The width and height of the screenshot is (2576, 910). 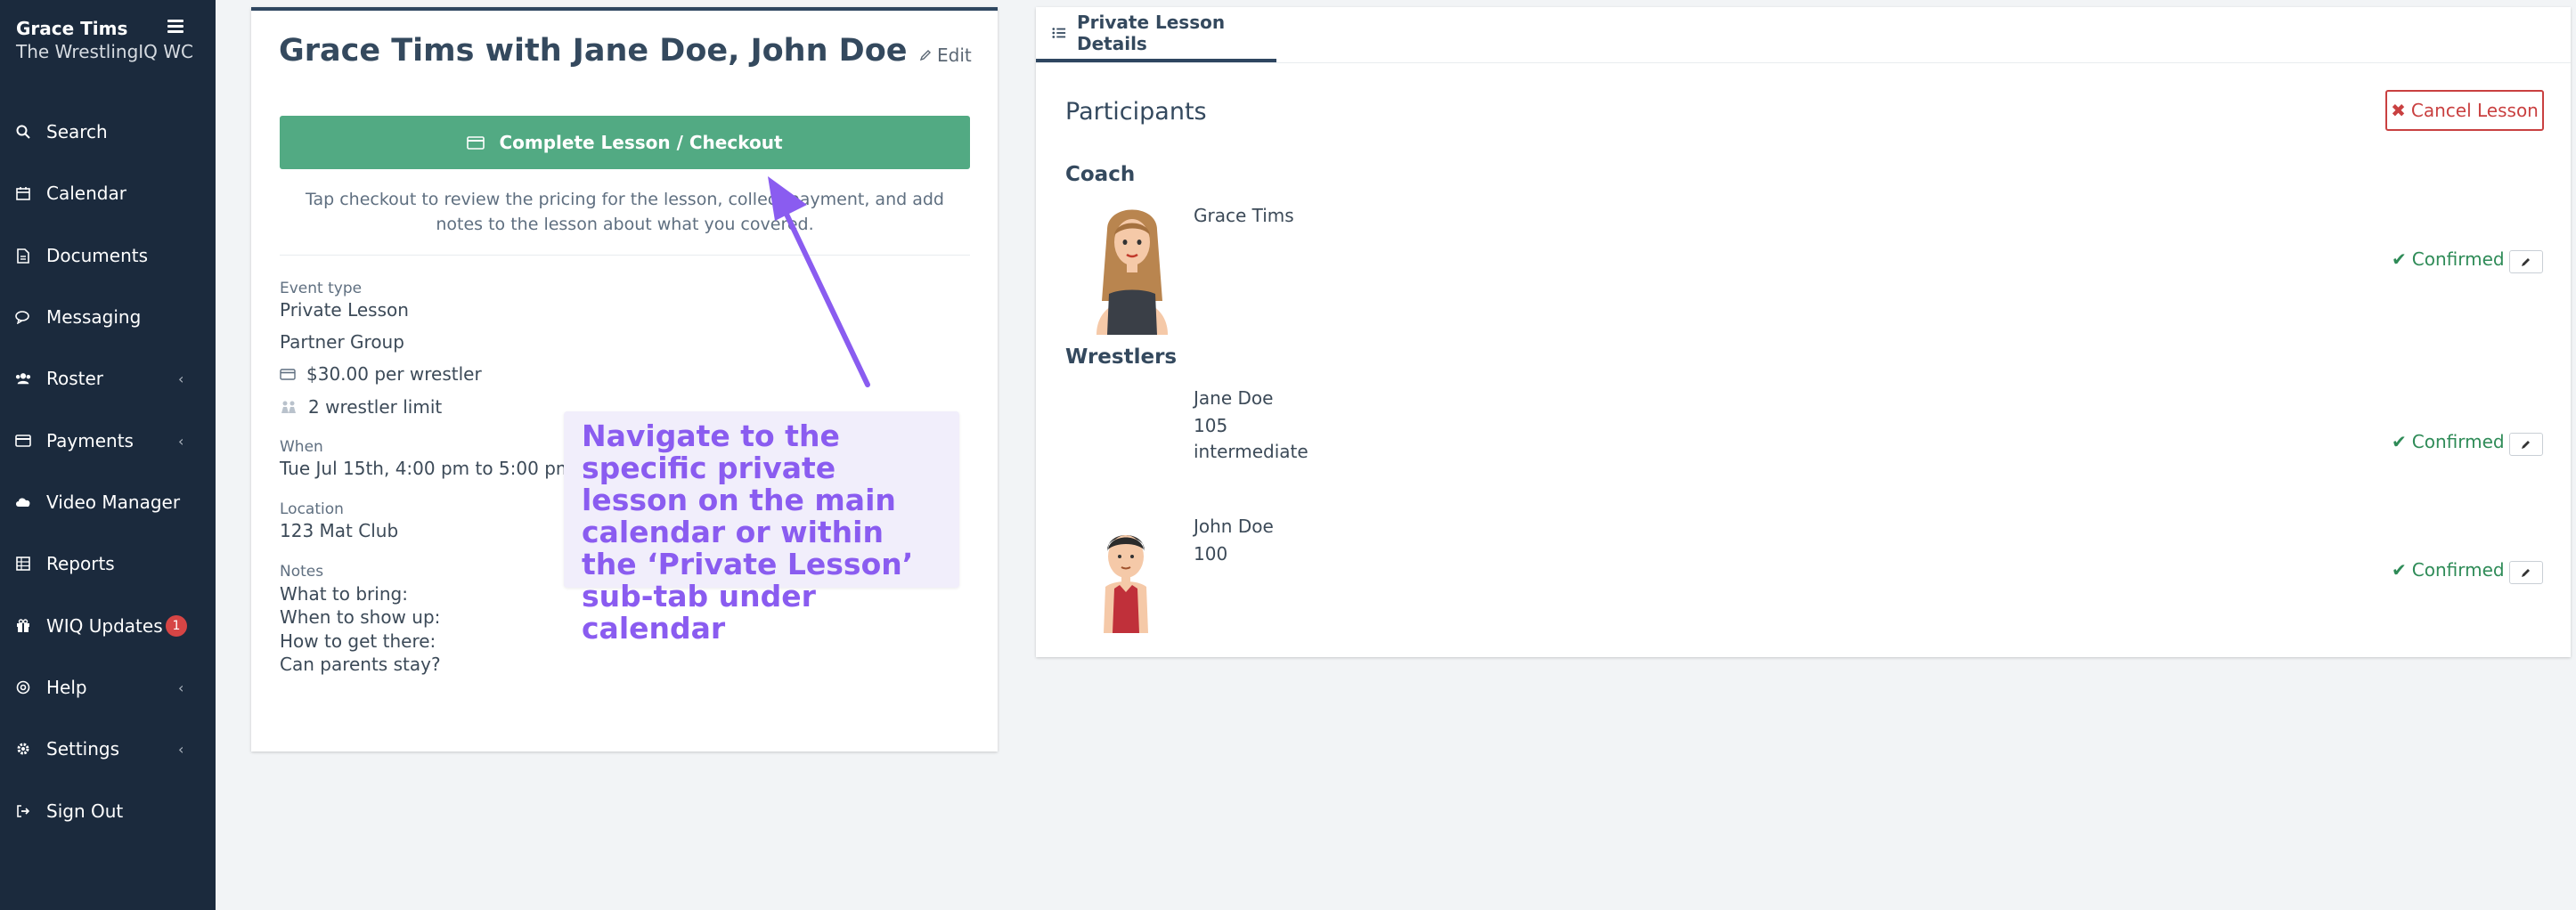 I want to click on tab-label: Private Lesson Details, so click(x=1152, y=33).